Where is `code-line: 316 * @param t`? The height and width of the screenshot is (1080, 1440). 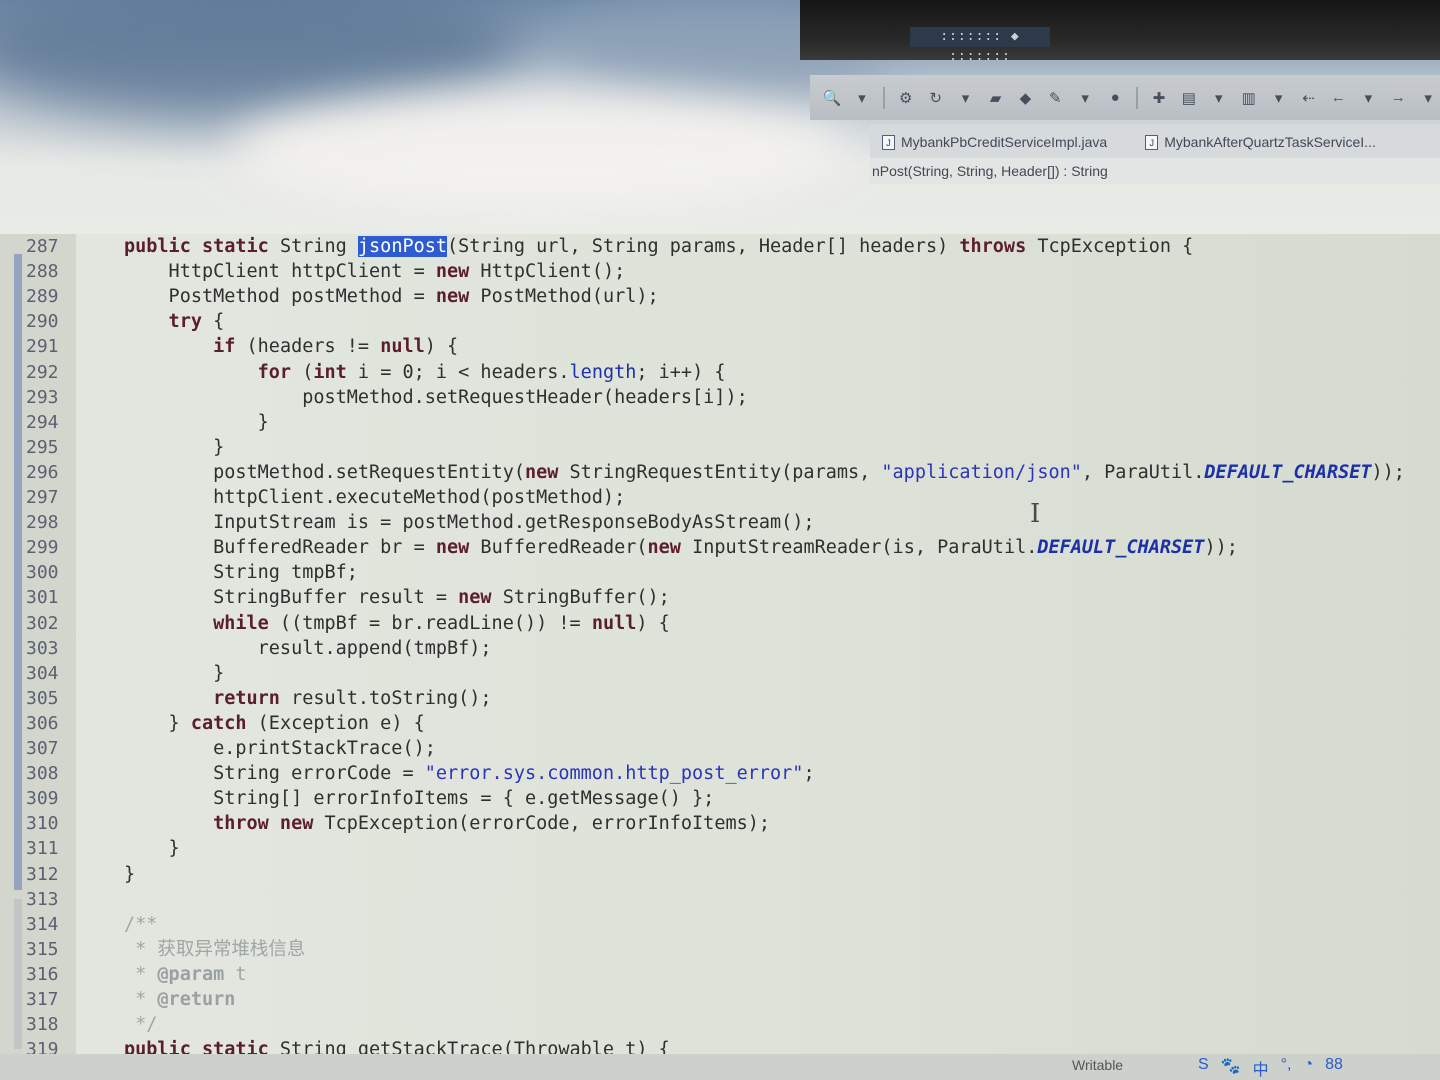 code-line: 316 * @param t is located at coordinates (720, 974).